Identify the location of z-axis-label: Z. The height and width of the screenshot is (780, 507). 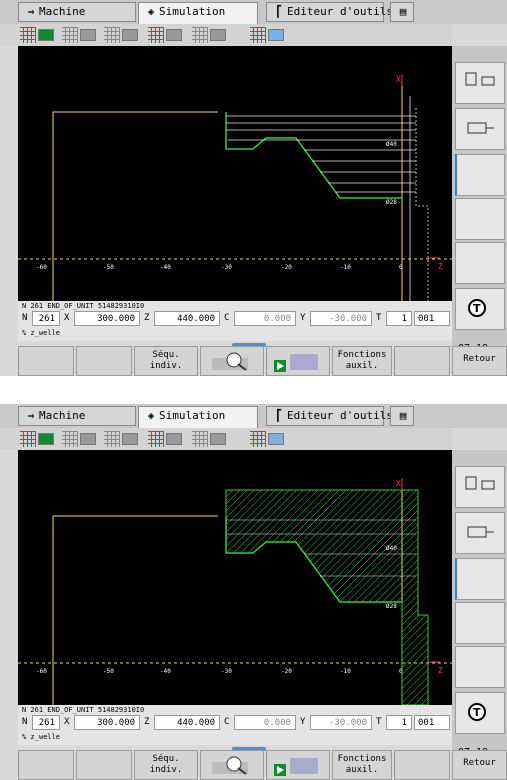
(440, 266).